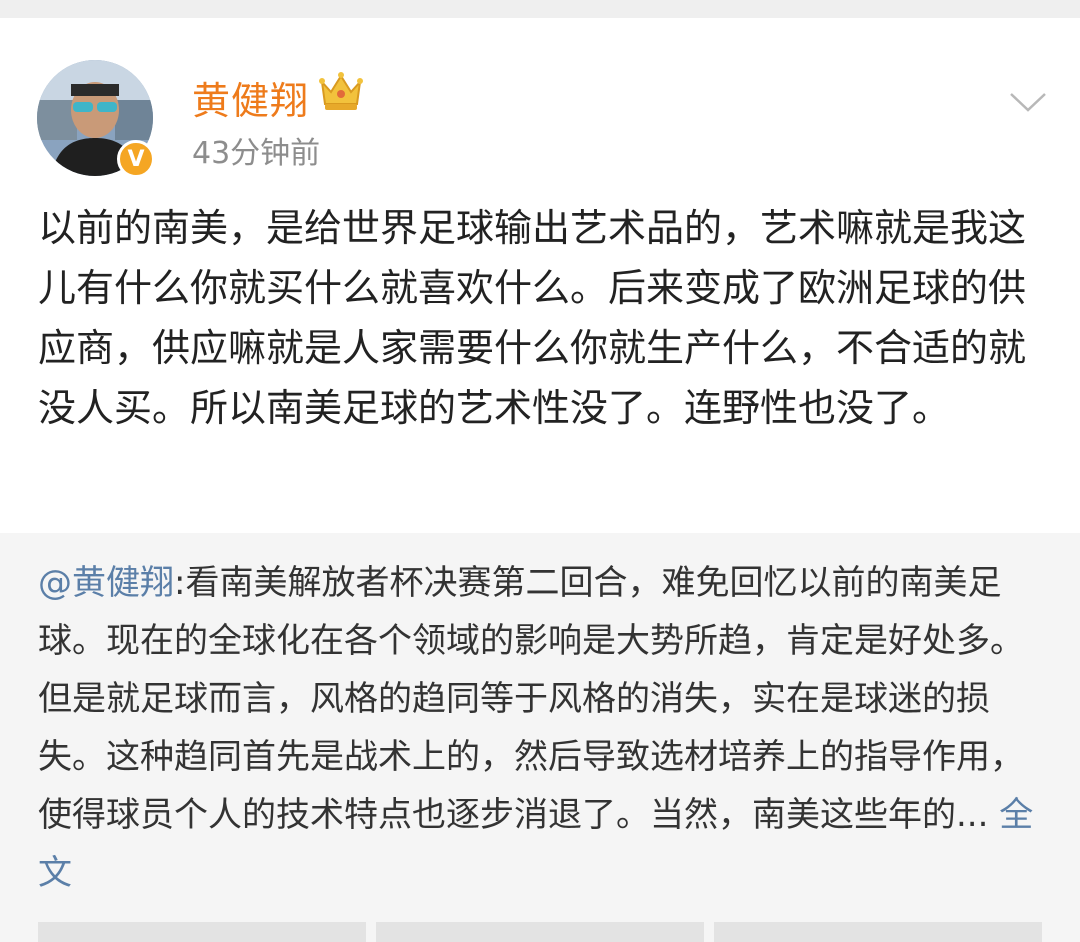 The height and width of the screenshot is (942, 1080). What do you see at coordinates (256, 153) in the screenshot?
I see `post-time: 43分钟前` at bounding box center [256, 153].